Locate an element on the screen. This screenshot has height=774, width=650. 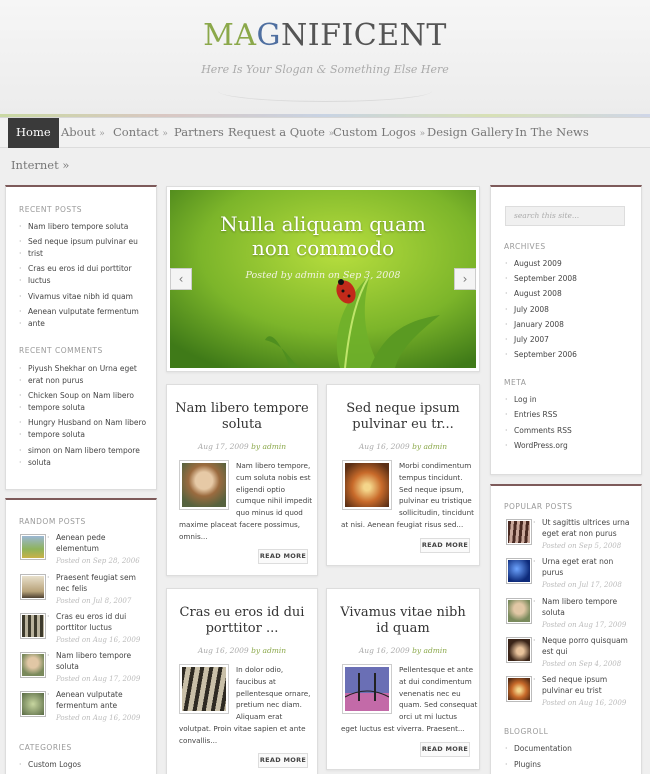
random-post-title: Cras eu eros id duiporttitor luctus is located at coordinates (86, 622).